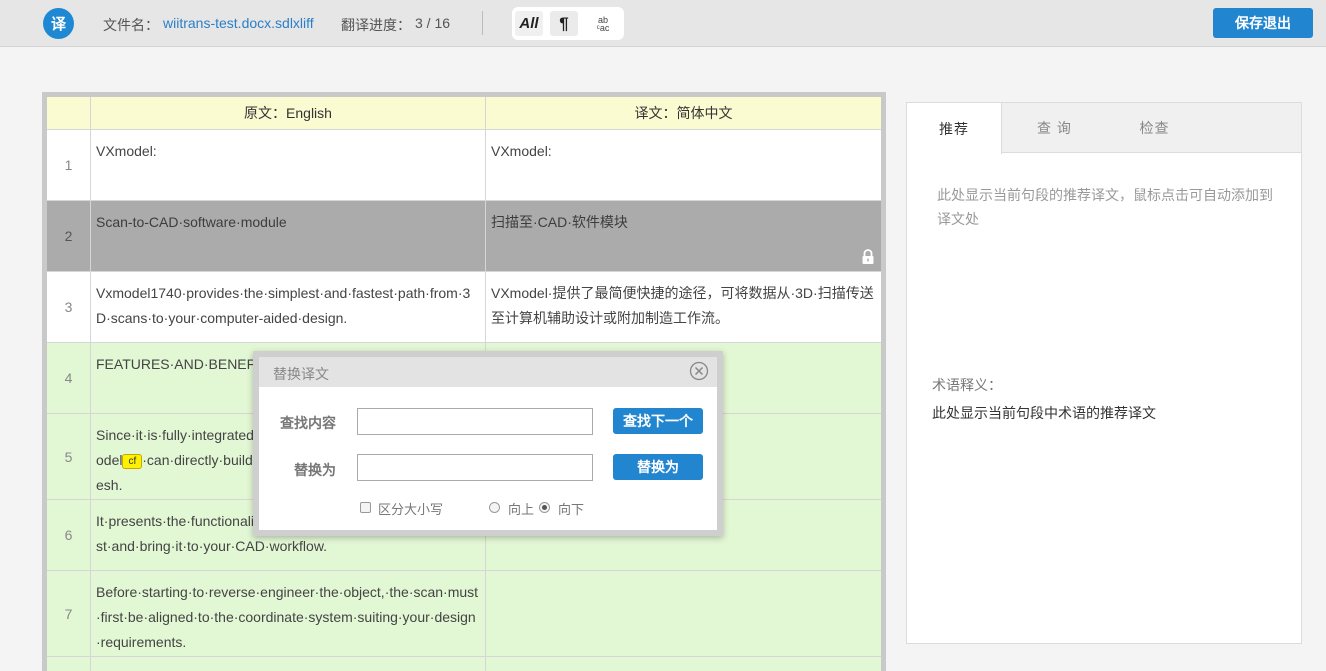  I want to click on show-all-button: All, so click(529, 23).